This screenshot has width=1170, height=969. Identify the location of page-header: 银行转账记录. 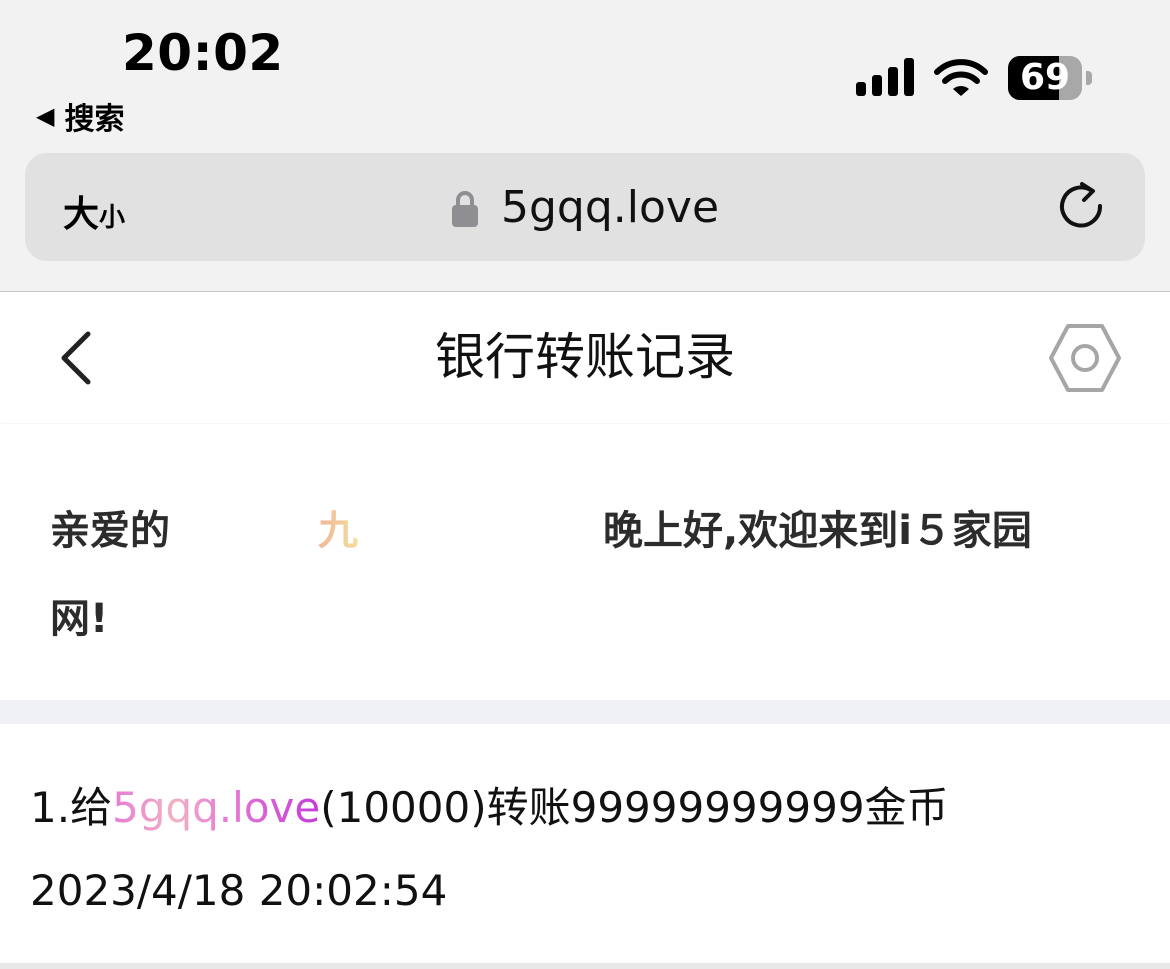
(585, 357).